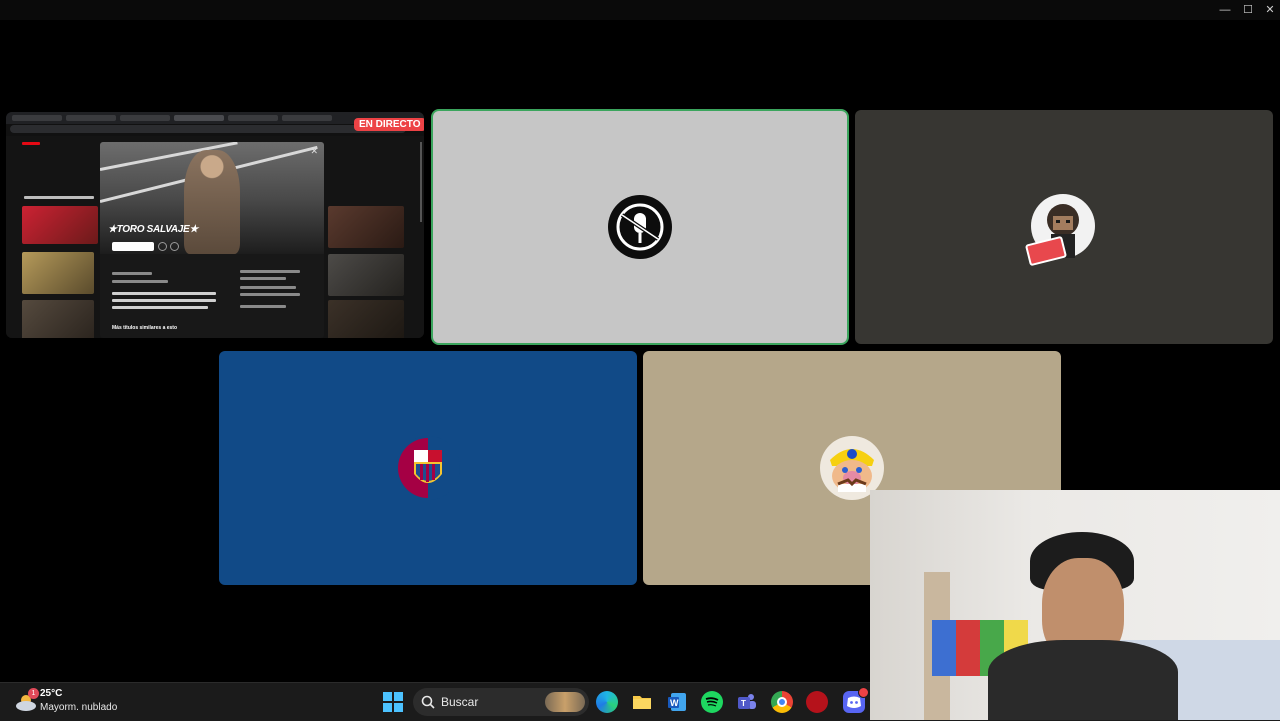 The height and width of the screenshot is (721, 1280). I want to click on person-torso, so click(1083, 680).